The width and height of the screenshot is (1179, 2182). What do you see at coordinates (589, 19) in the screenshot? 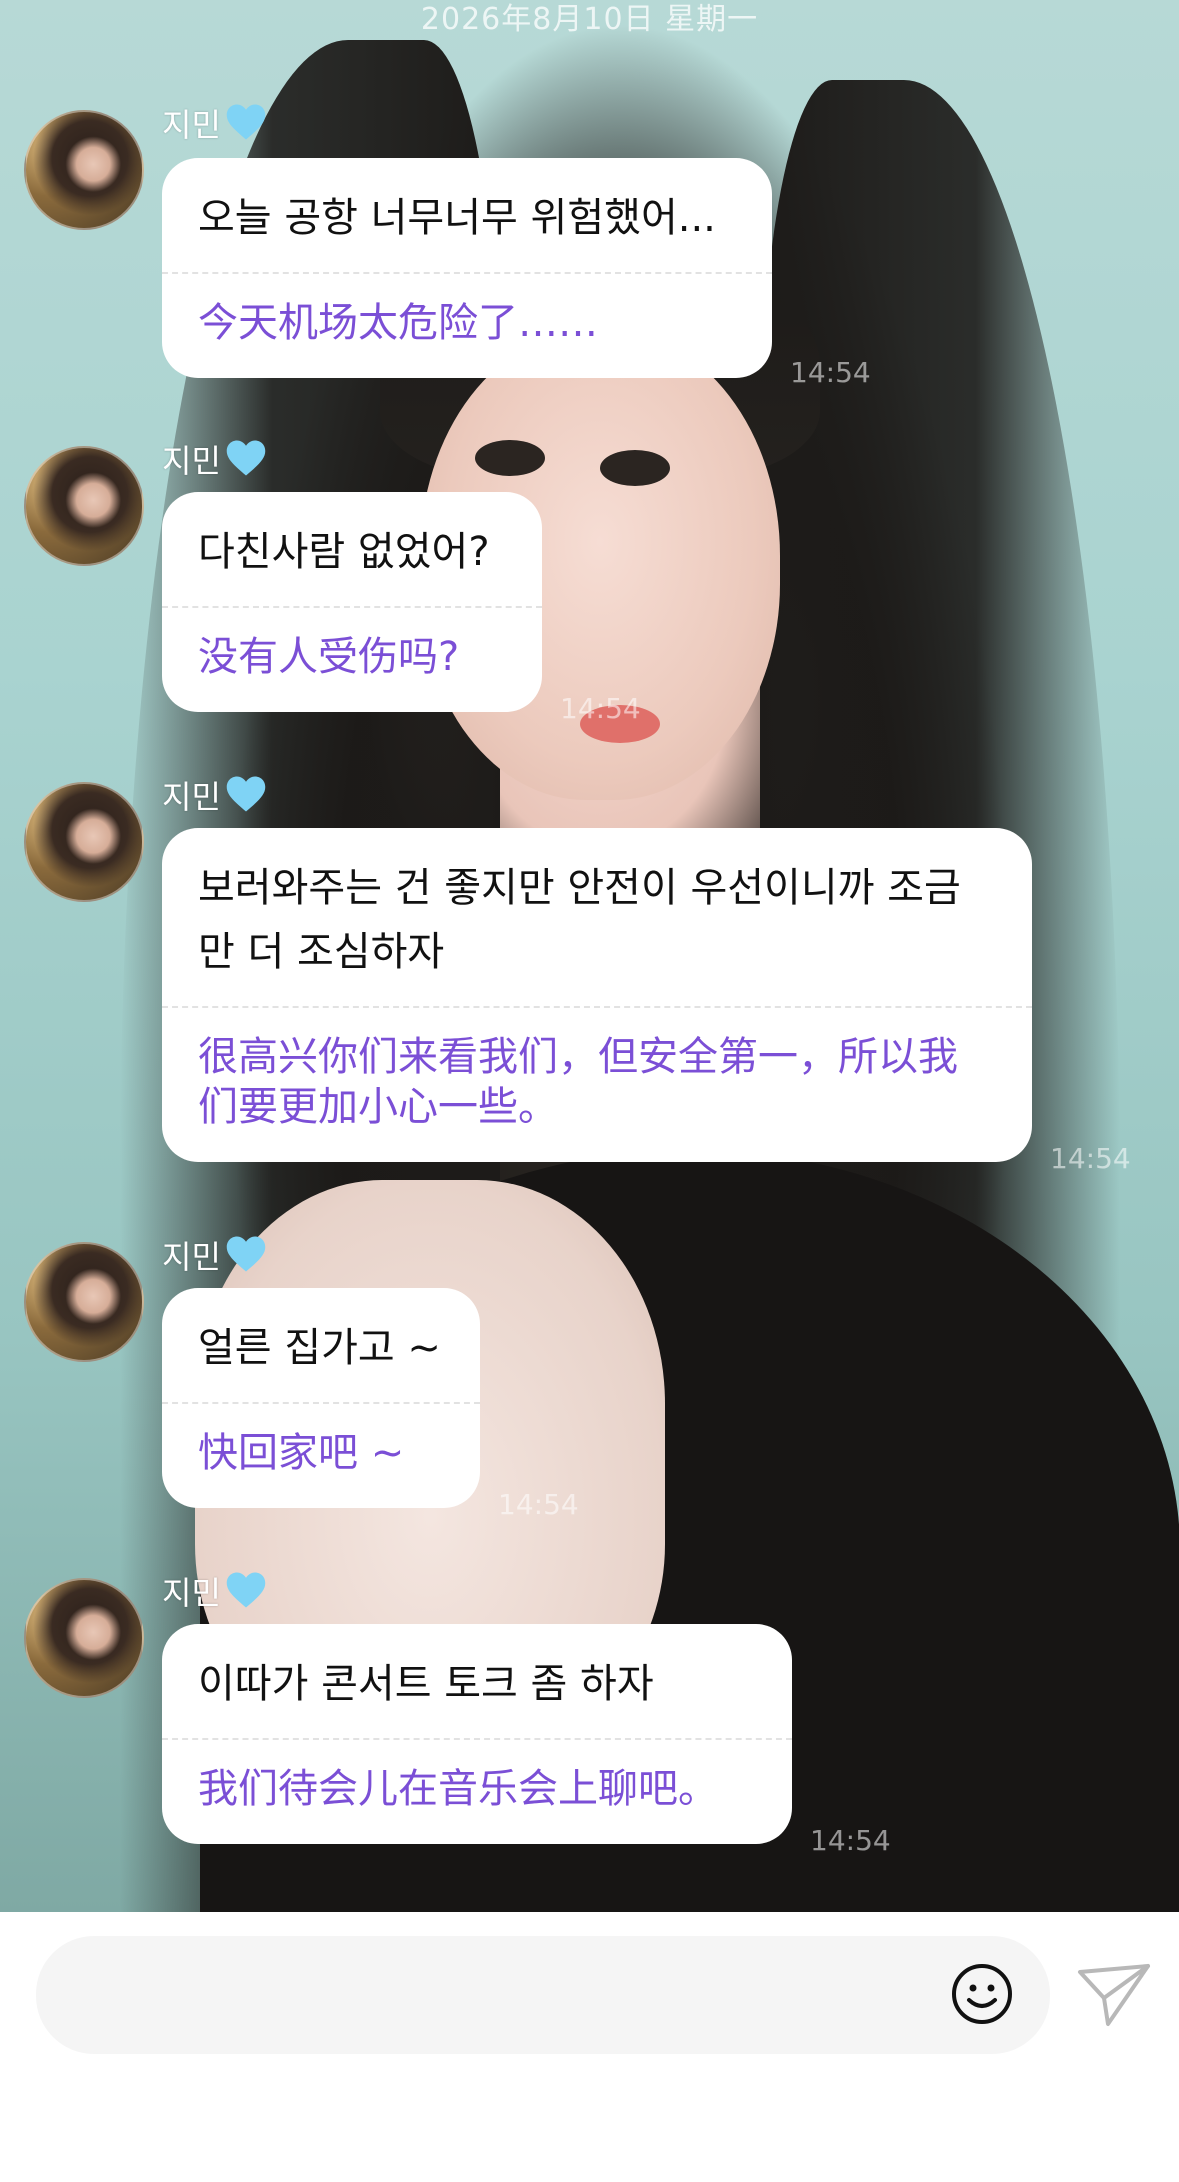
I see `date-separator: 2026年8月10日 星期一` at bounding box center [589, 19].